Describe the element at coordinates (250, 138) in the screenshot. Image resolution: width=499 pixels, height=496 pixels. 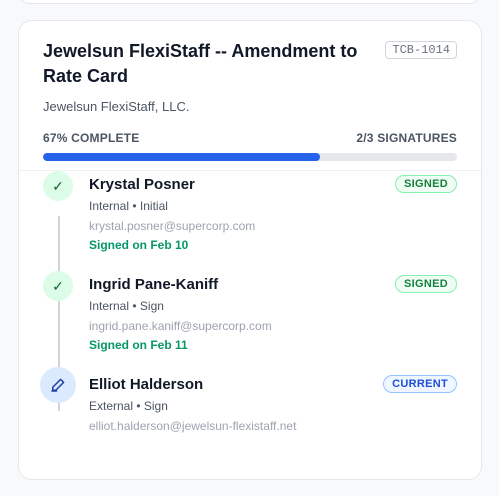
I see `progress-labels: 67% COMPLETE 2/3 SIGNATURES` at that location.